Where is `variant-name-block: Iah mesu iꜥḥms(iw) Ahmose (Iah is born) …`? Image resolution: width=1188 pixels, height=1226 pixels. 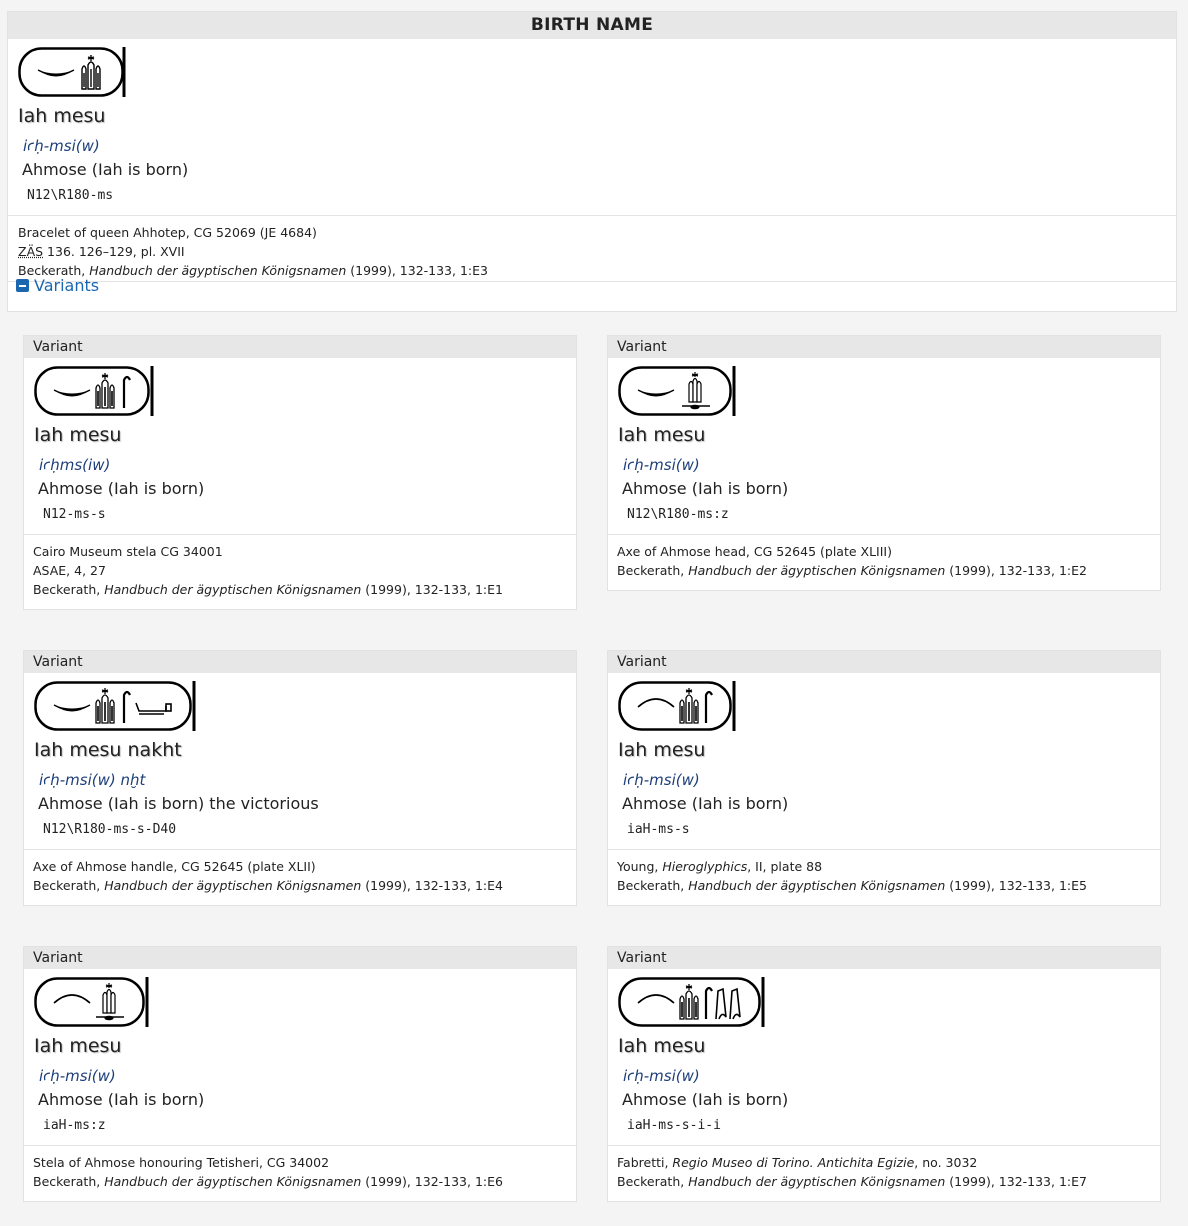
variant-name-block: Iah mesu iꜥḥms(iw) Ahmose (Iah is born) … is located at coordinates (300, 446).